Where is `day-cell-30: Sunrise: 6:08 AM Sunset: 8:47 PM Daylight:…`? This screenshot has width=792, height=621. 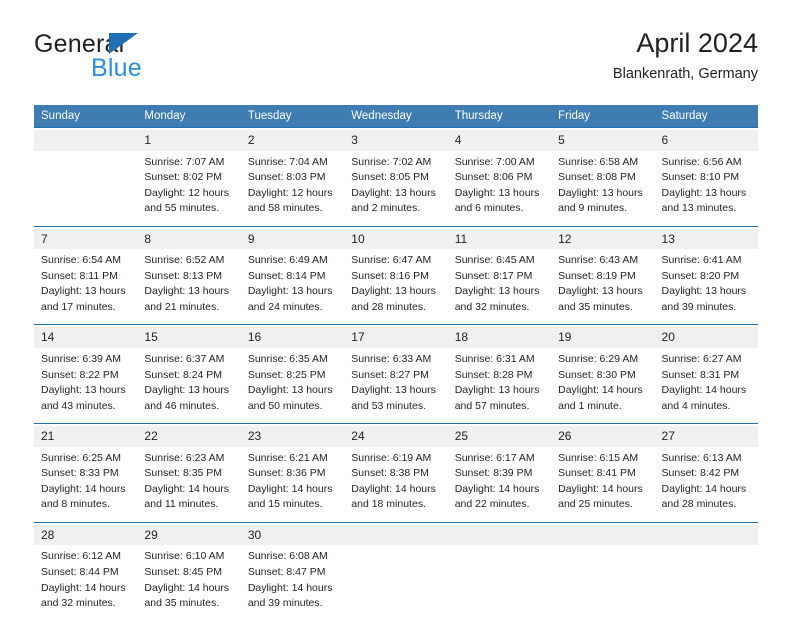 day-cell-30: Sunrise: 6:08 AM Sunset: 8:47 PM Daylight:… is located at coordinates (292, 583).